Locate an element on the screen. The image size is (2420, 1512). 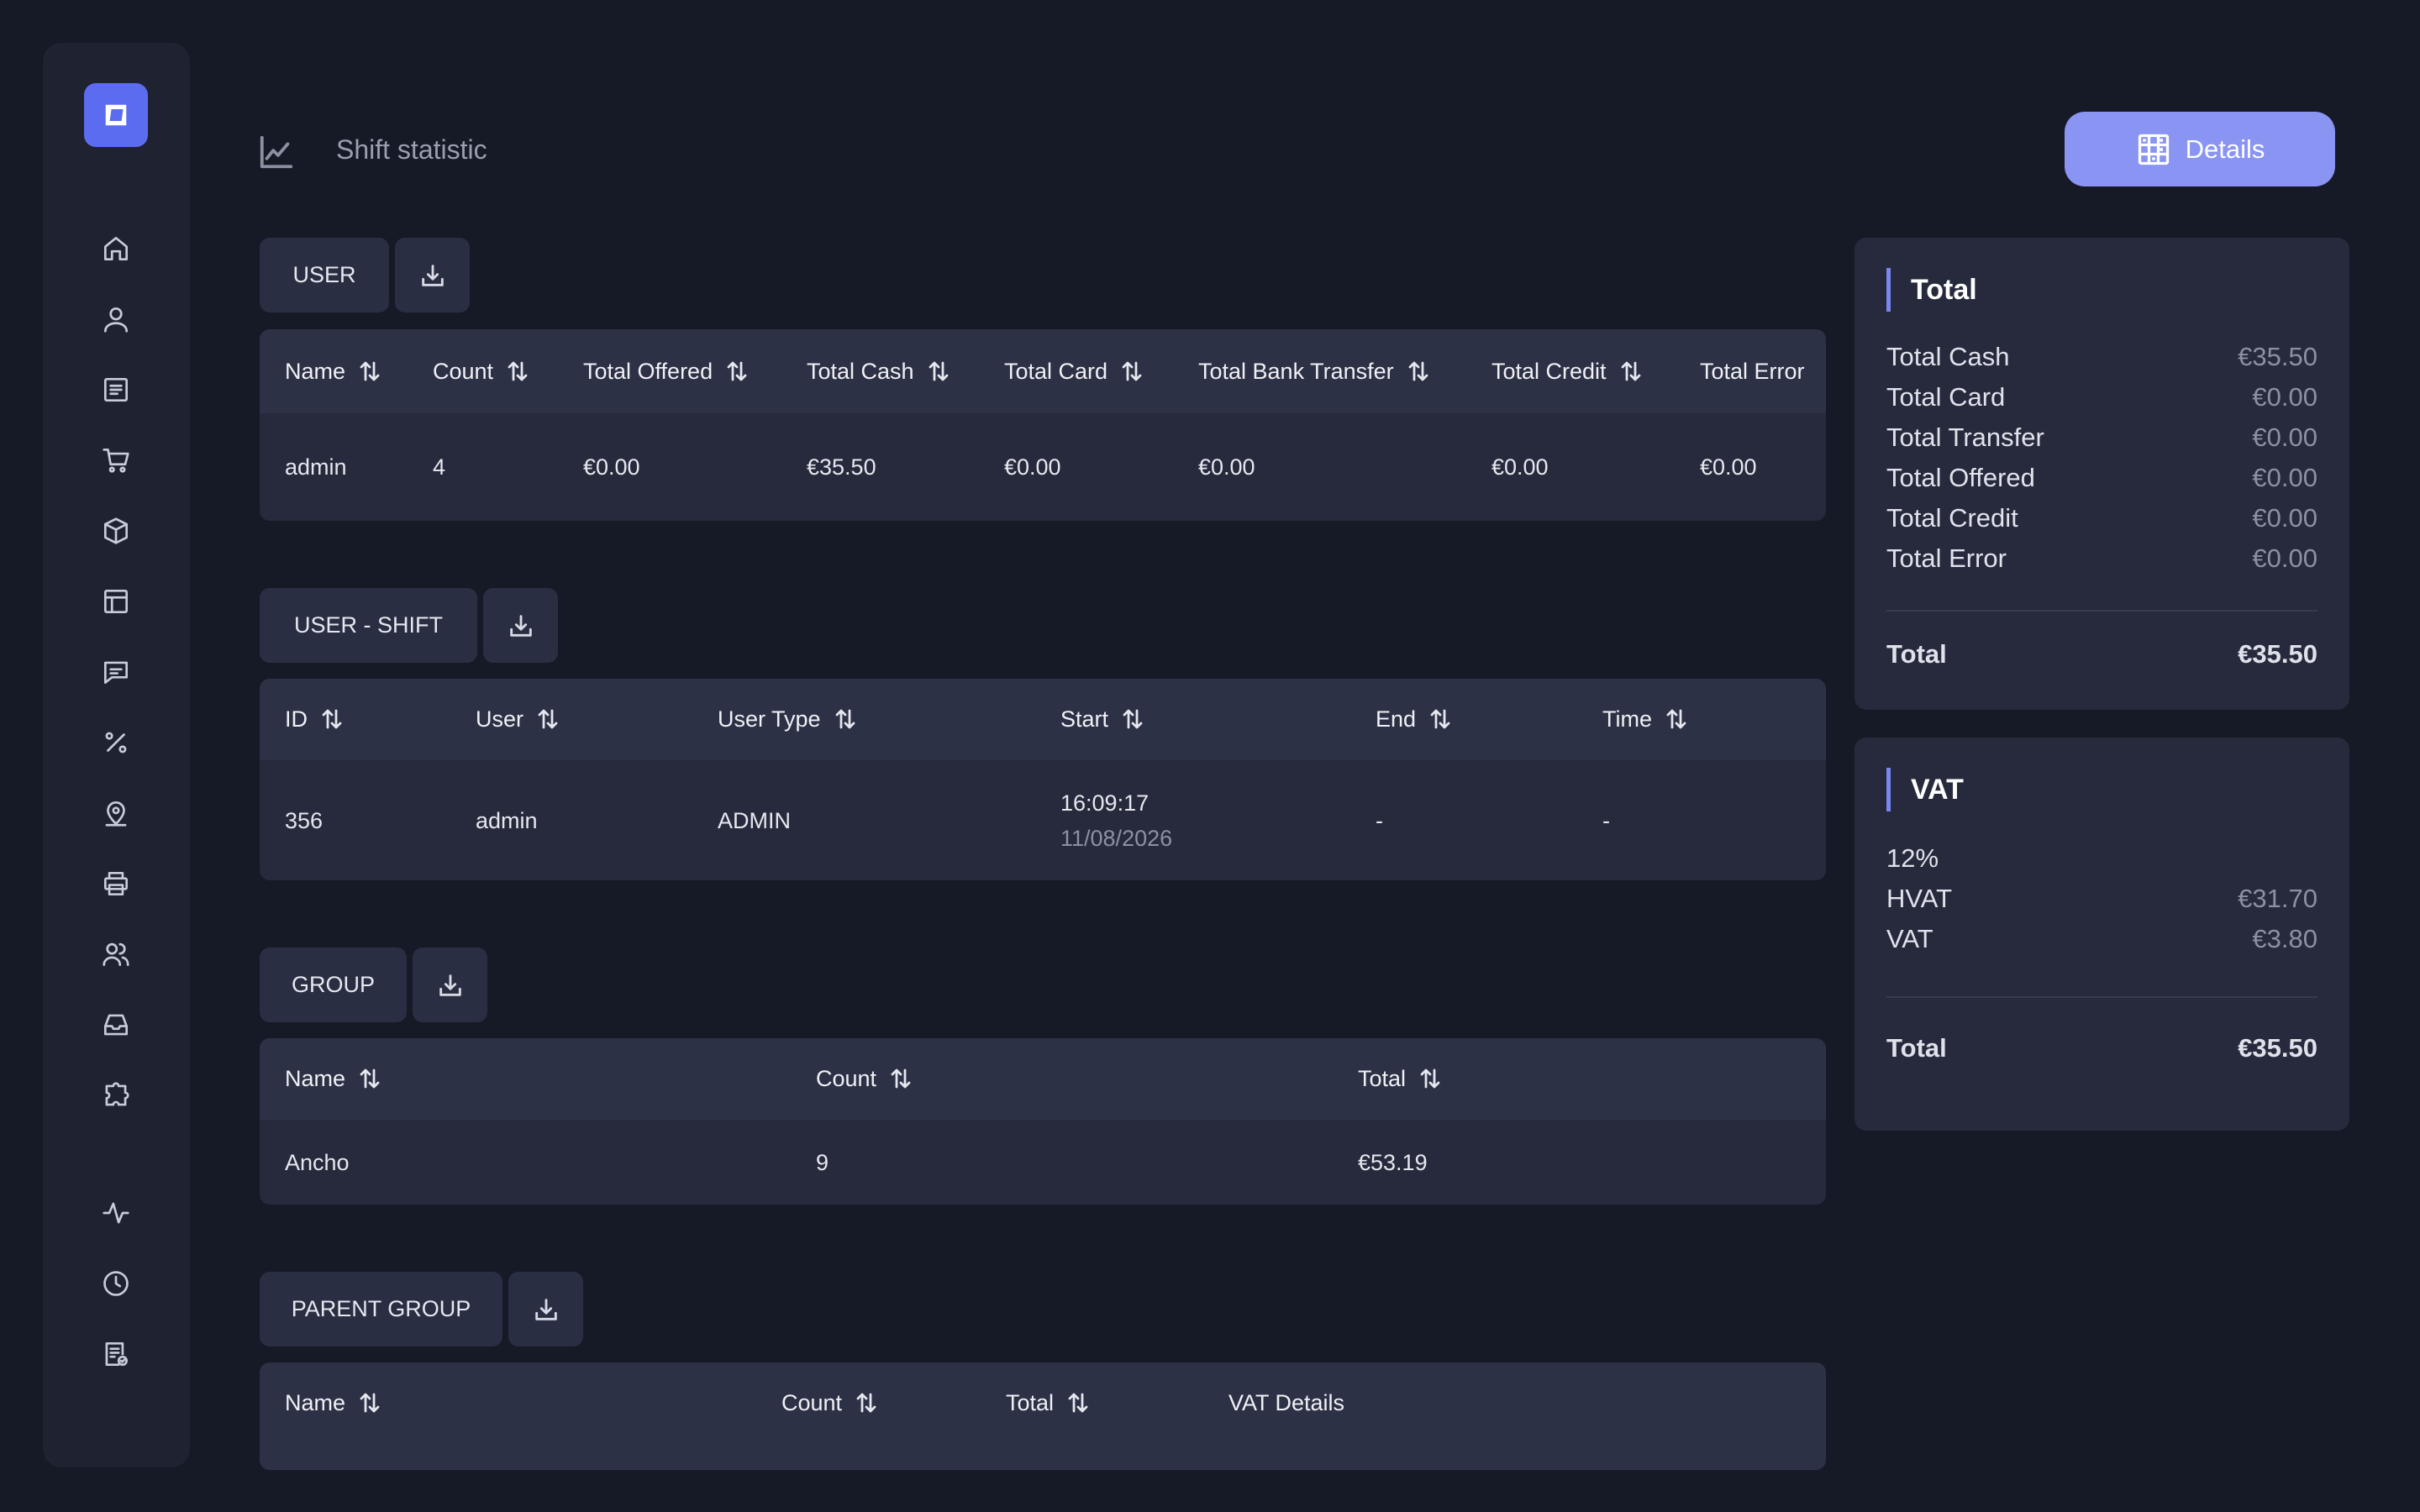
report-icon is located at coordinates (117, 1354).